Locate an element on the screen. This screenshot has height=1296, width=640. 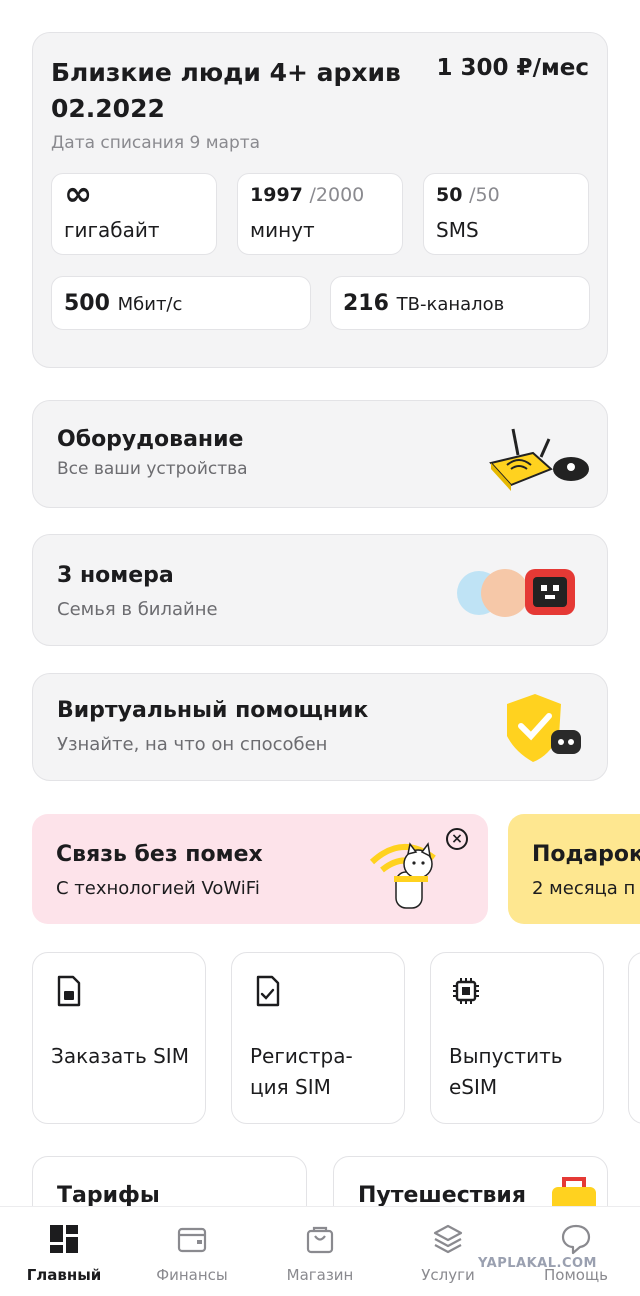
tab-home-label: Главный is located at coordinates (64, 1275).